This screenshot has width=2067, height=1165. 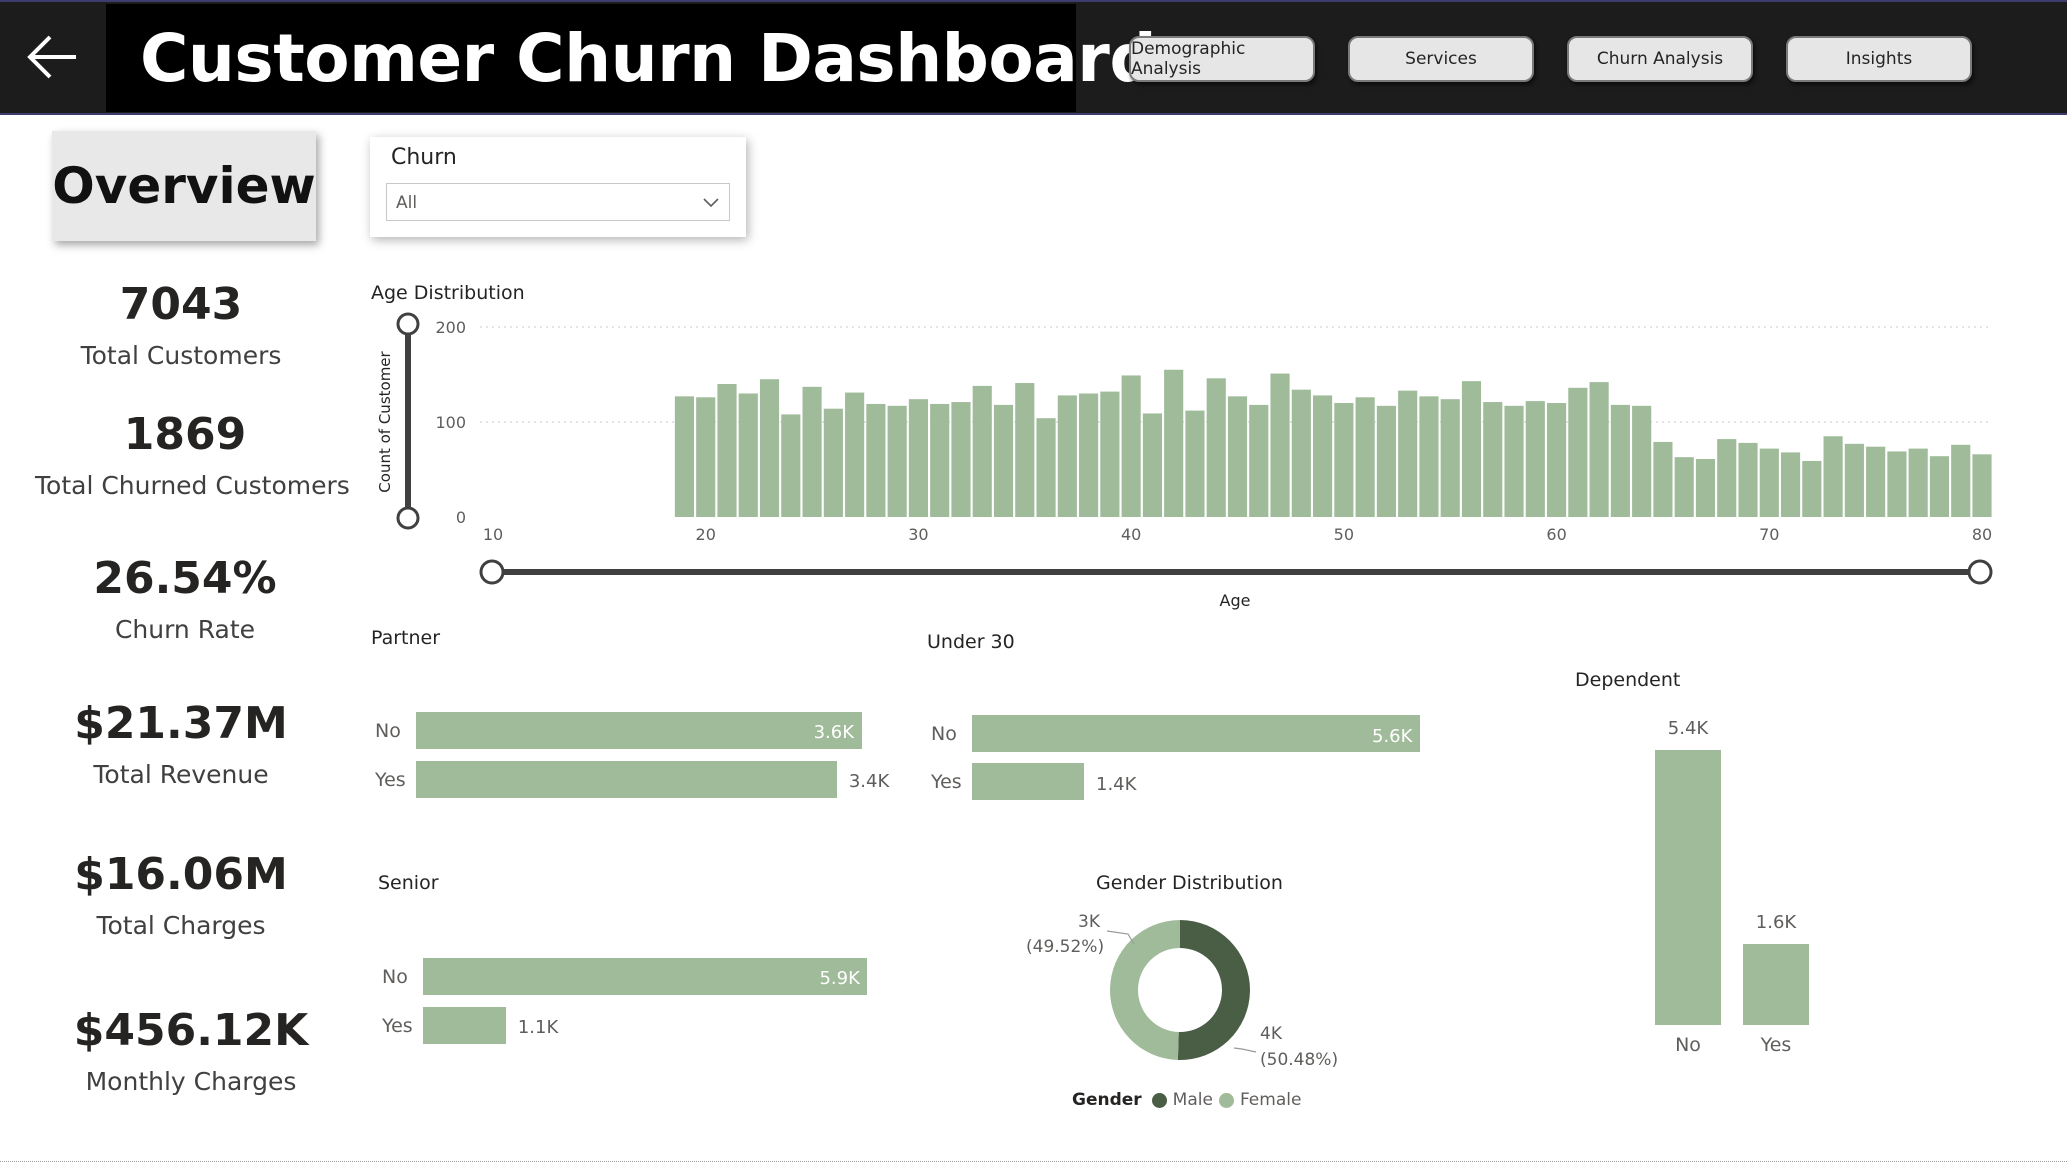 What do you see at coordinates (1116, 784) in the screenshot?
I see `under30-yes-value: 1.4K` at bounding box center [1116, 784].